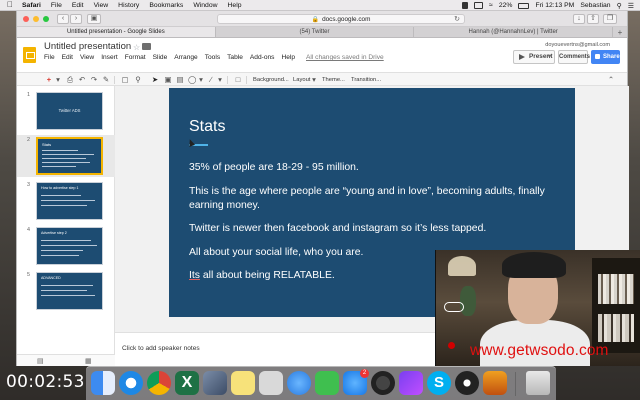 The image size is (640, 400). I want to click on layout-button: Layout, so click(301, 80).